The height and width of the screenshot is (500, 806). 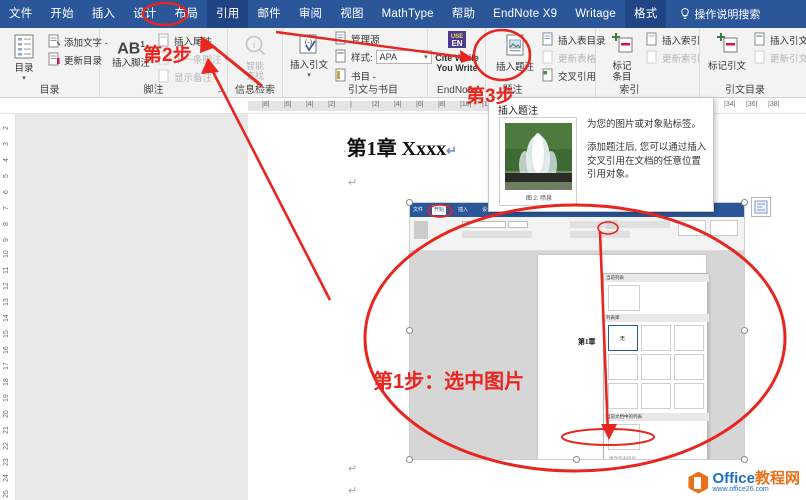 I want to click on style-select-row: 样式: APA ▾, so click(x=383, y=56).